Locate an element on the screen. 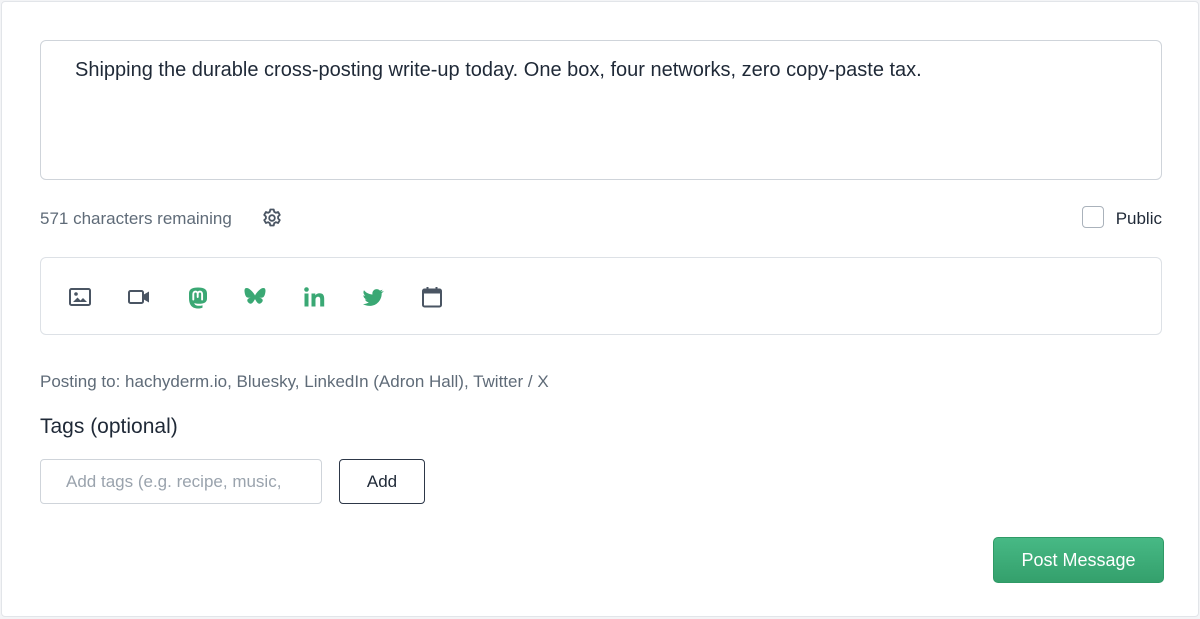 The image size is (1200, 619). public-checkbox is located at coordinates (1093, 217).